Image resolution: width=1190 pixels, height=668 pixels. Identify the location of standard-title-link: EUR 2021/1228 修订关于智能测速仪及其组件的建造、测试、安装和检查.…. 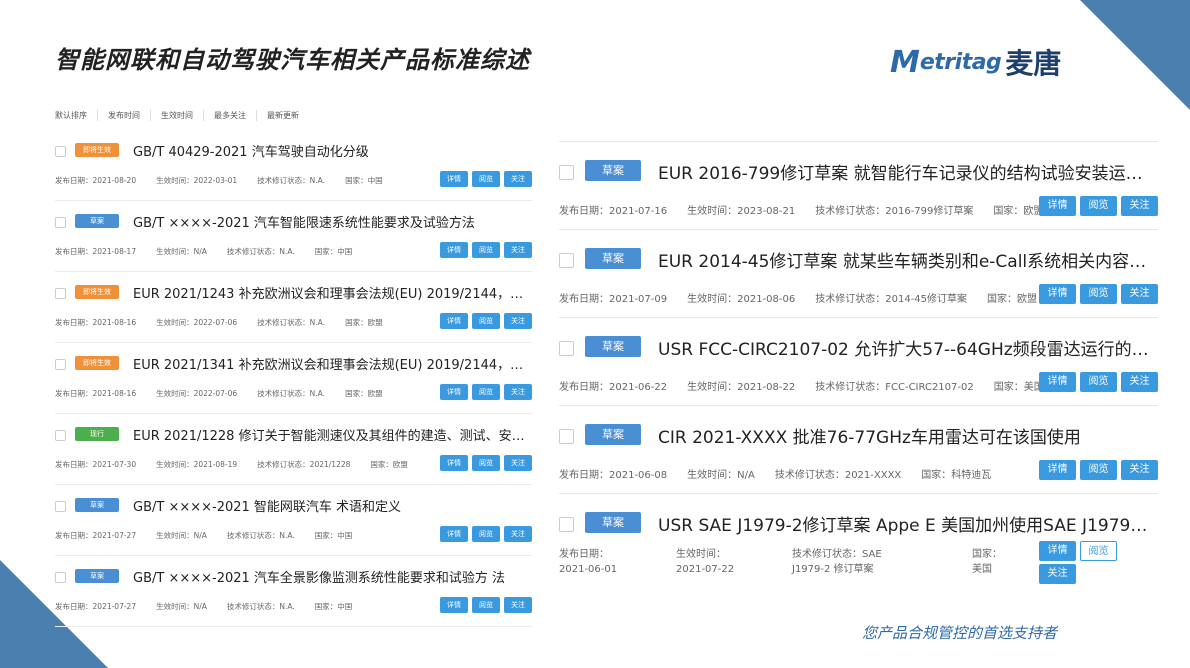
(330, 434).